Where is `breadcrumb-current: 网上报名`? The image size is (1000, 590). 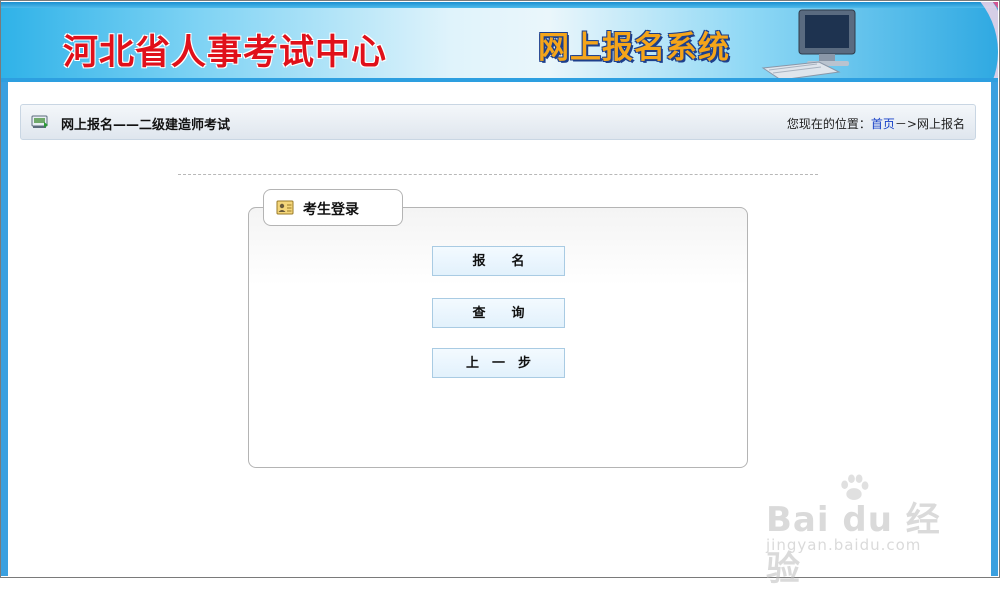
breadcrumb-current: 网上报名 is located at coordinates (940, 124).